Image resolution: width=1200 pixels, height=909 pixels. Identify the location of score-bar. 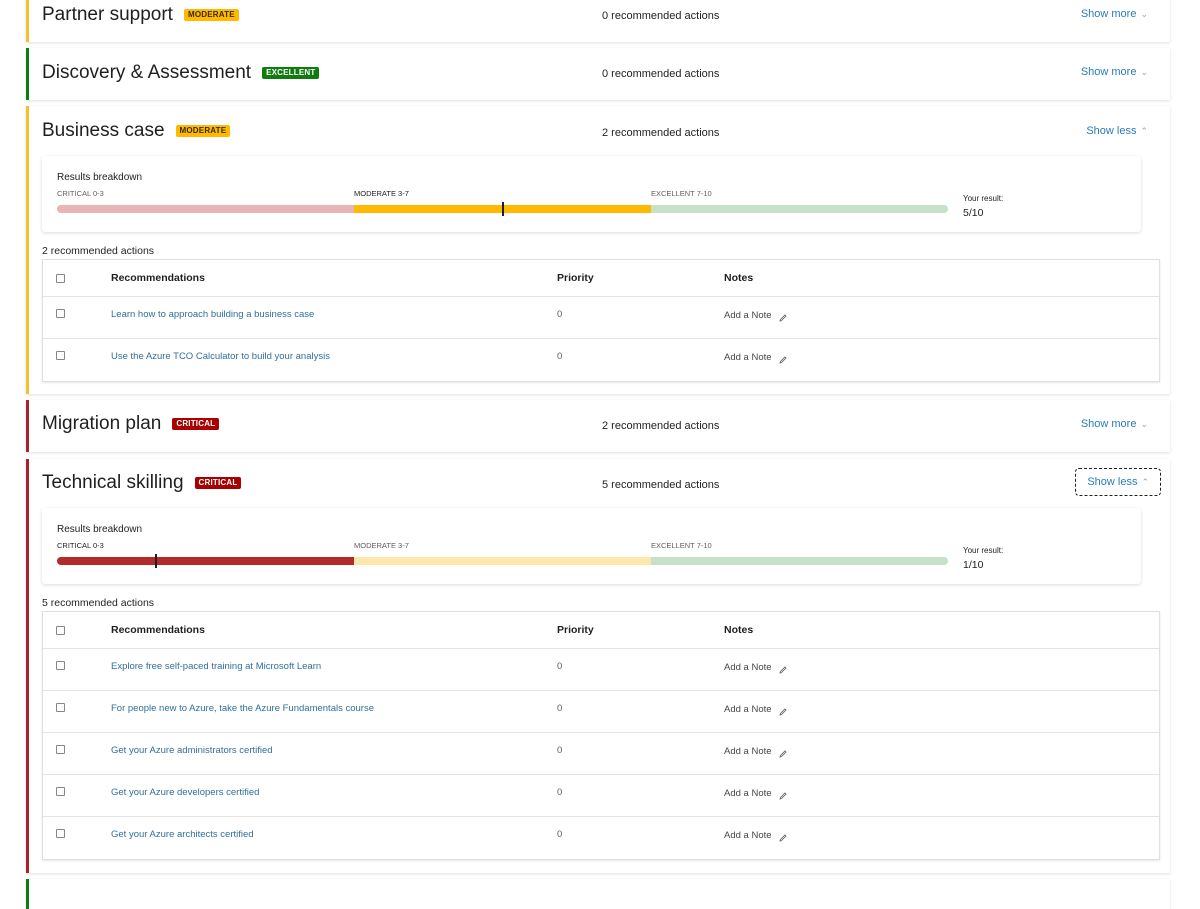
(502, 561).